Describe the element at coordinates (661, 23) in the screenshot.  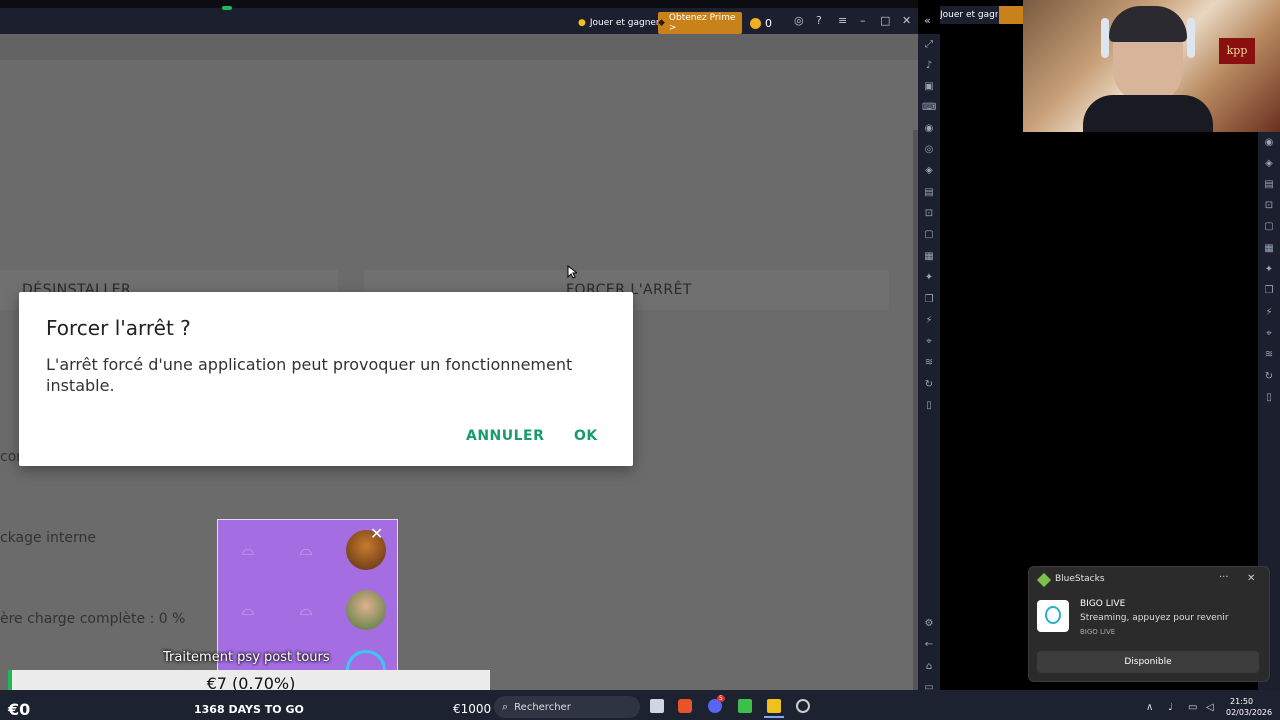
I see `diamond-icon: ◆` at that location.